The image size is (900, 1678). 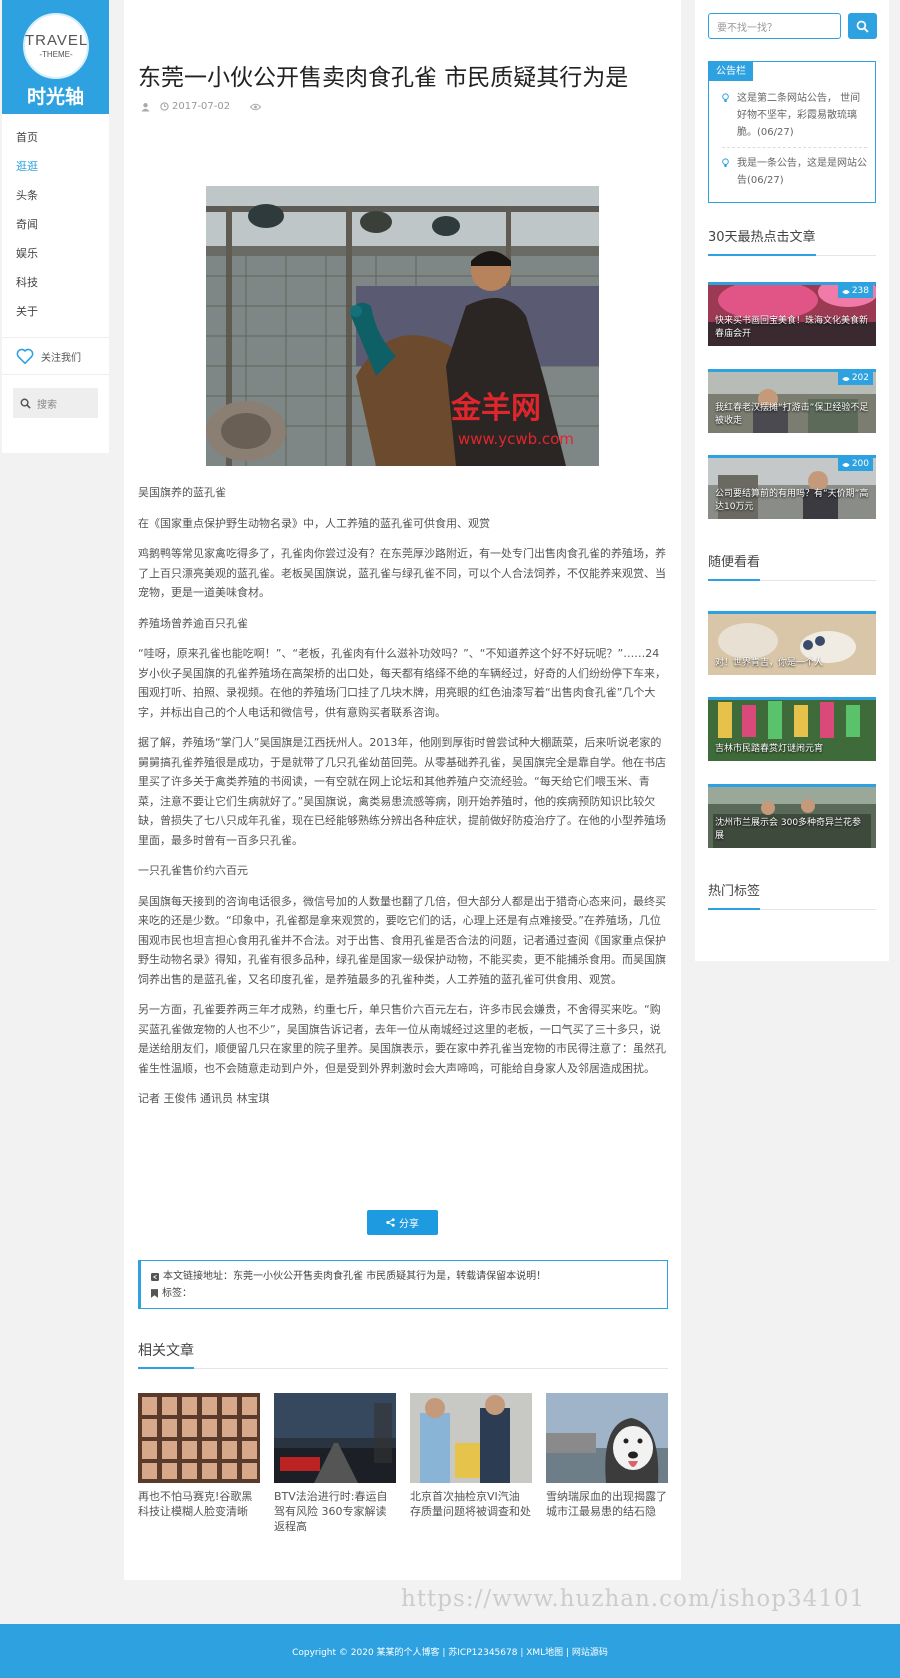 What do you see at coordinates (792, 729) in the screenshot?
I see `random-article-card: 吉林市民踏春赏灯谜闹元宵` at bounding box center [792, 729].